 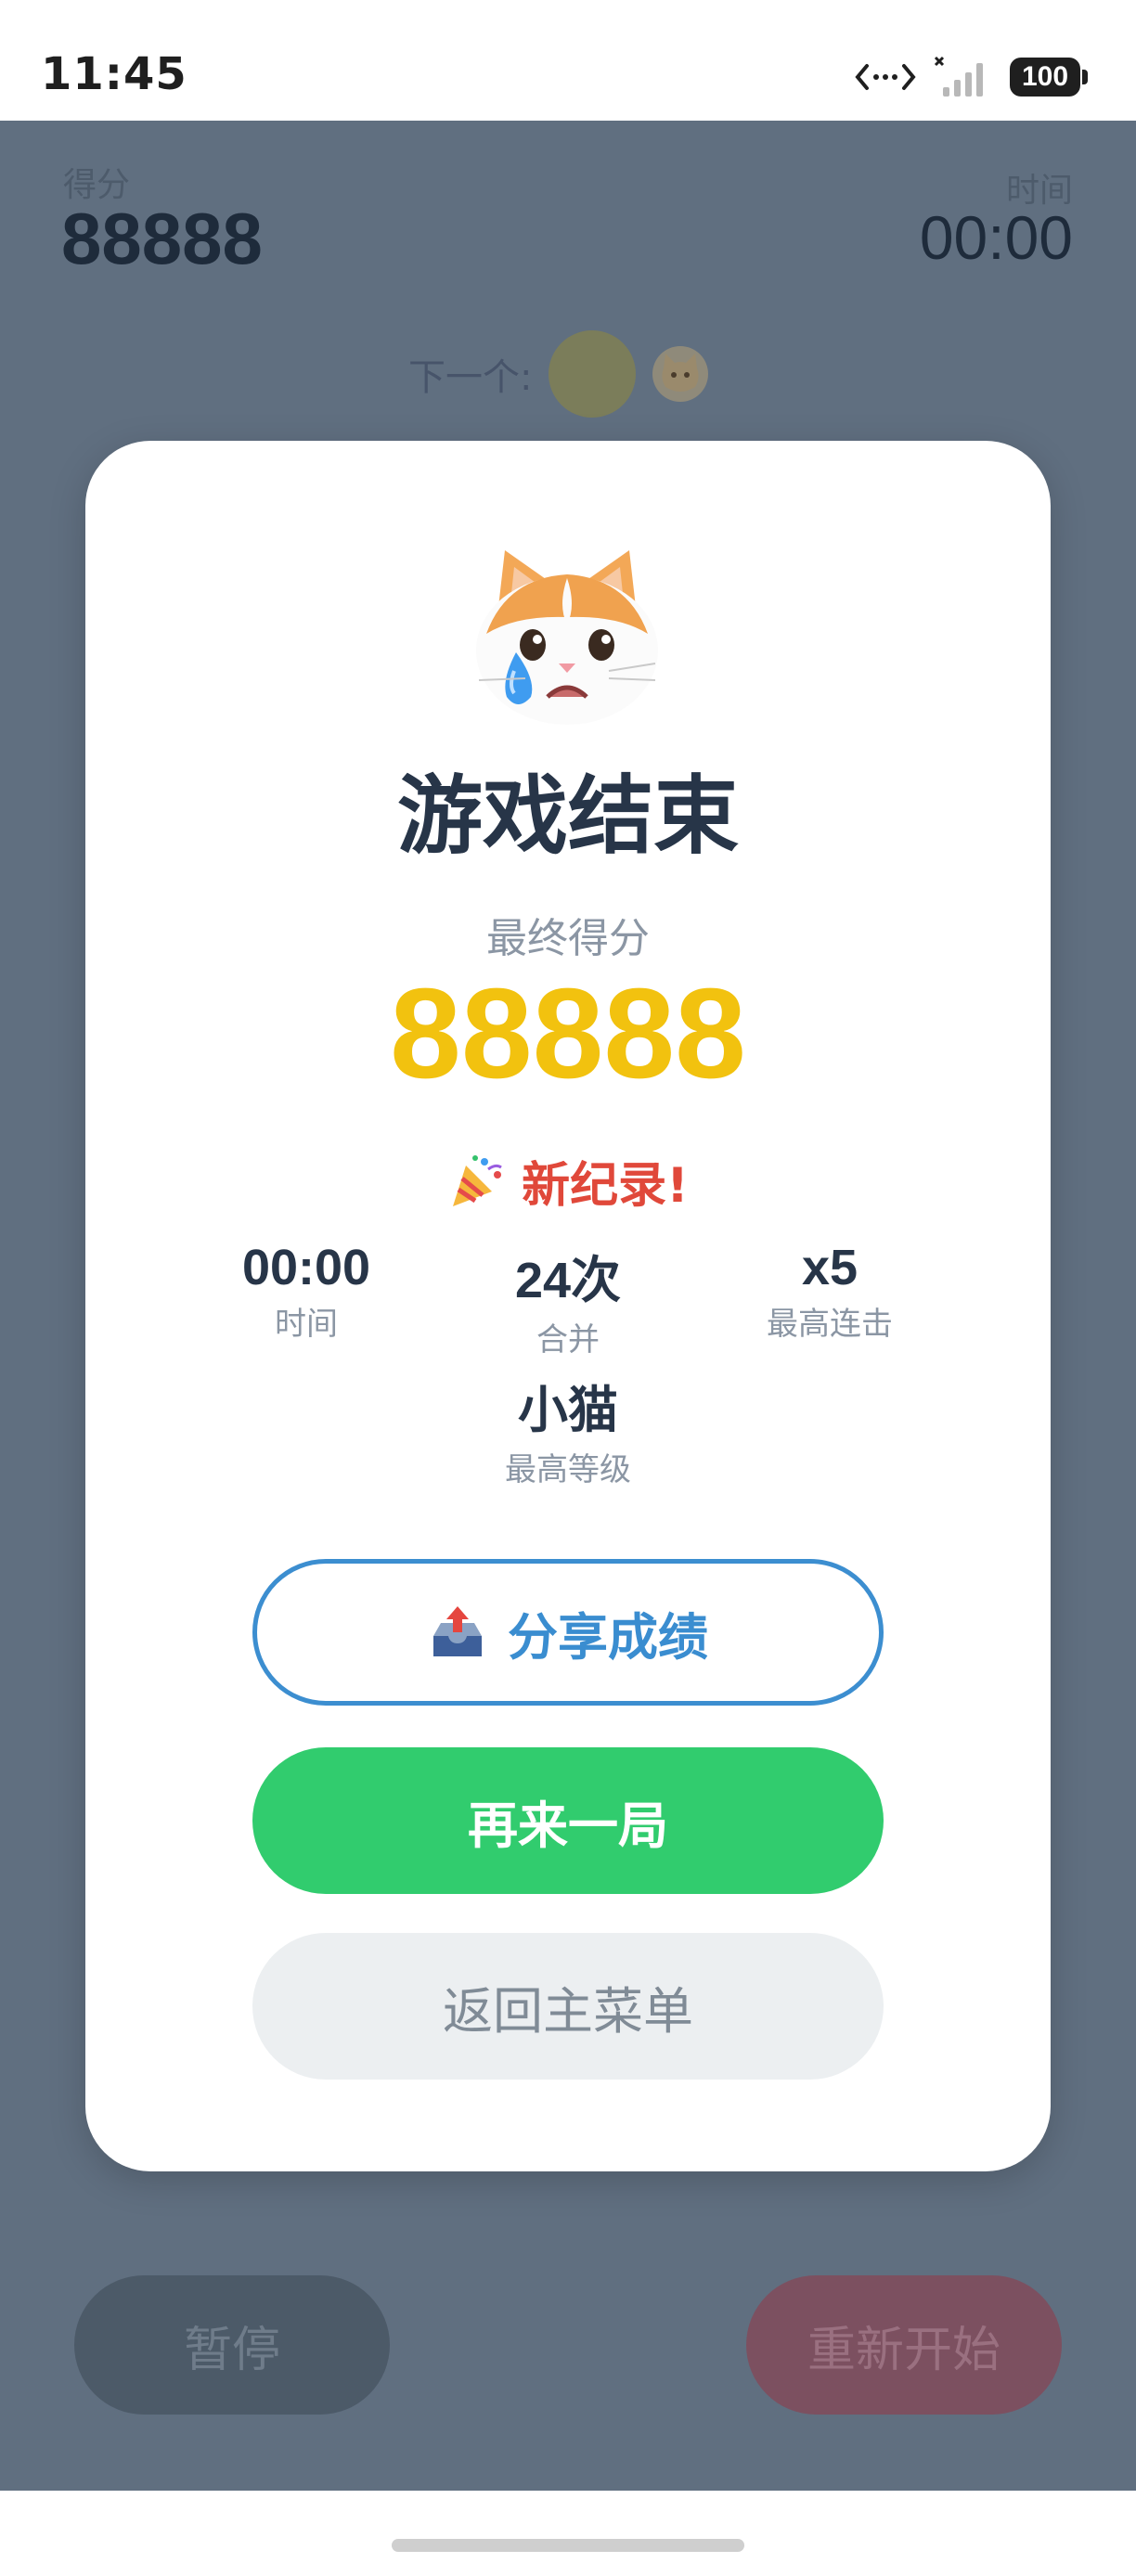 I want to click on crying-cat-icon, so click(x=567, y=637).